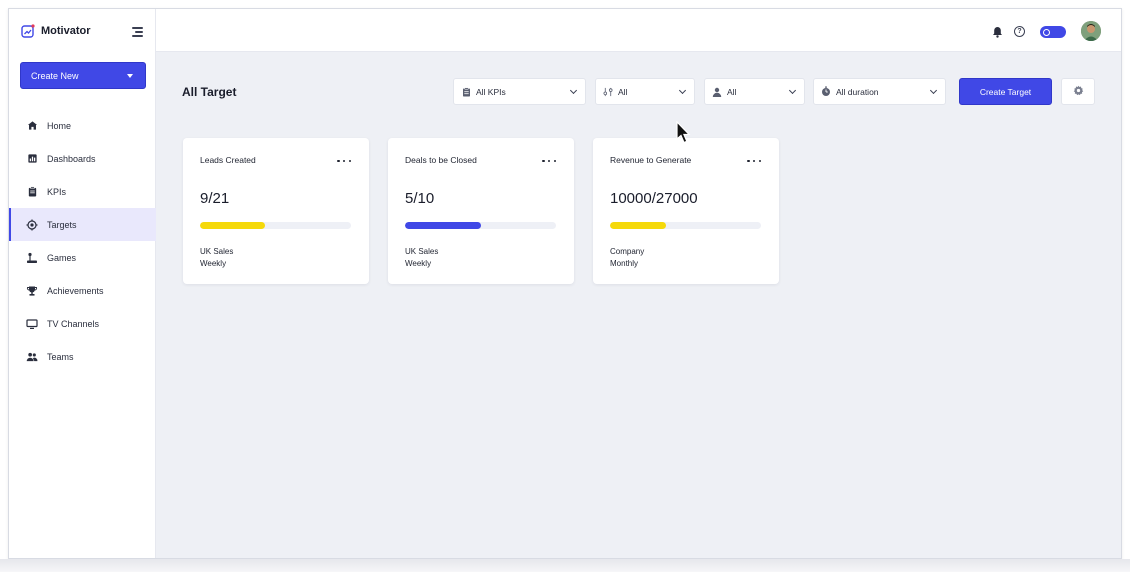  Describe the element at coordinates (997, 34) in the screenshot. I see `bell-icon` at that location.